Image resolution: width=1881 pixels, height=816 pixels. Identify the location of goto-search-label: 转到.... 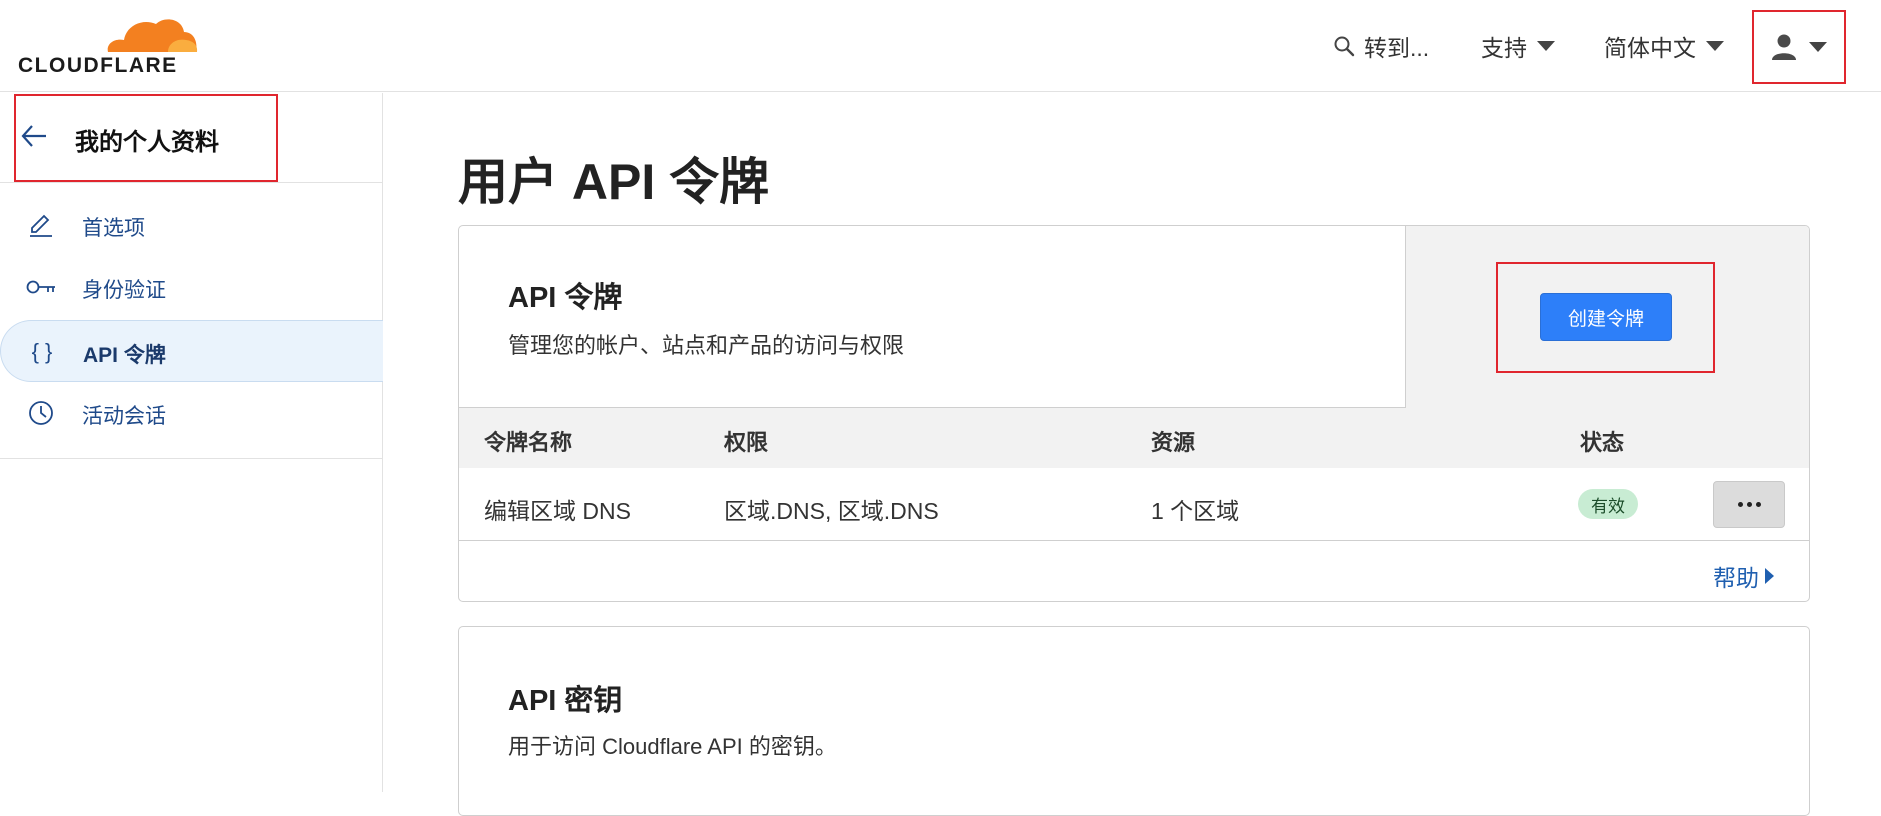
(1397, 48).